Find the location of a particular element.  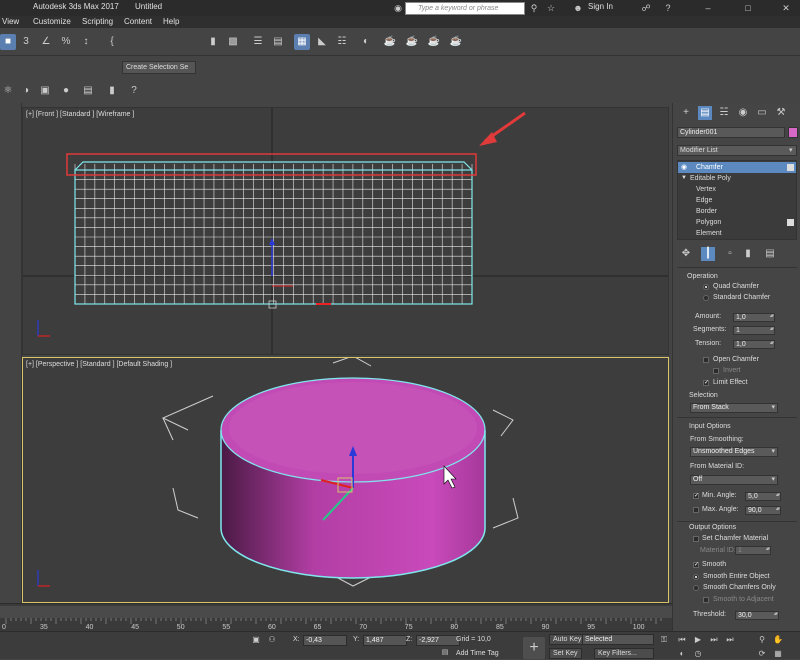

stack-item-vertex: Vertex is located at coordinates (737, 189).